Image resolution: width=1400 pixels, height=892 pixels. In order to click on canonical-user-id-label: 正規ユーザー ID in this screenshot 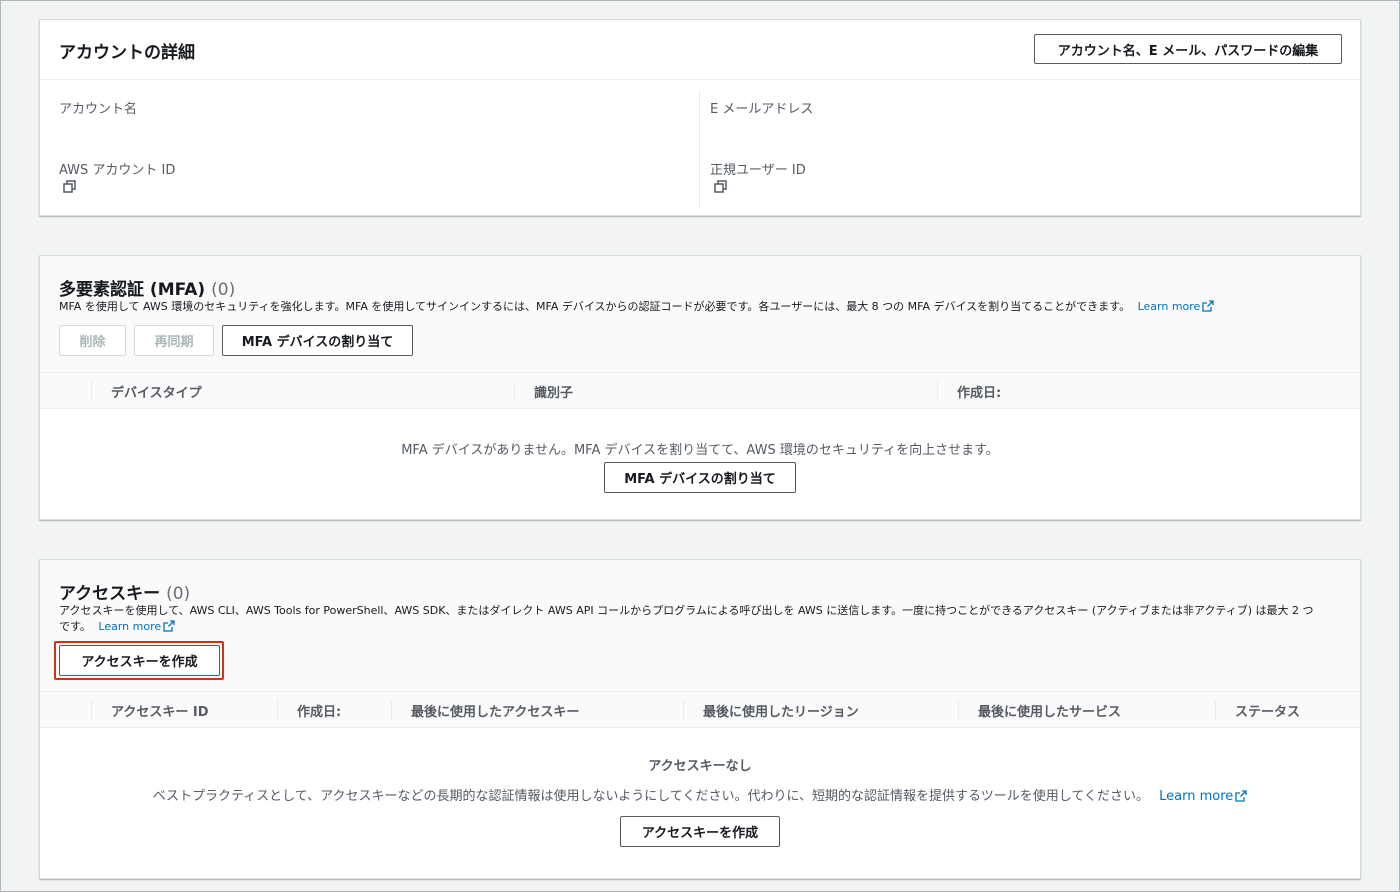, I will do `click(758, 170)`.